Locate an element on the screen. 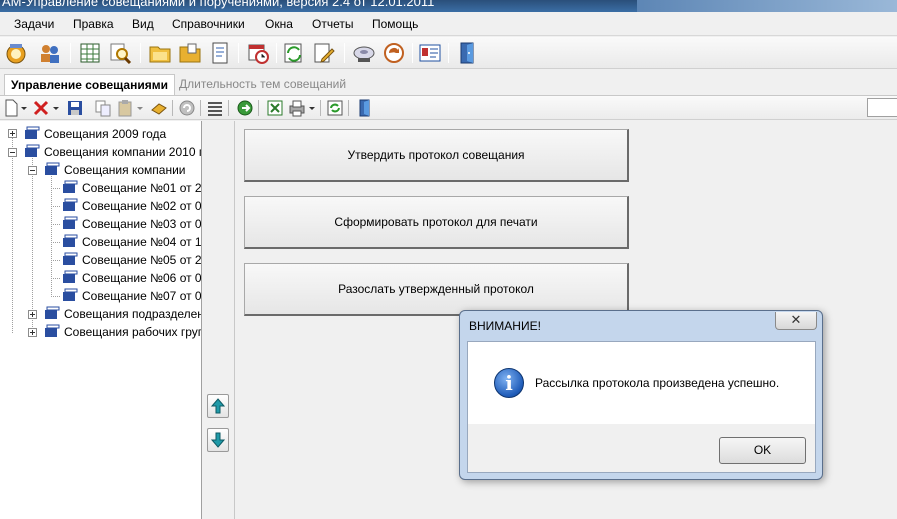 The image size is (897, 519). document-icon is located at coordinates (220, 53).